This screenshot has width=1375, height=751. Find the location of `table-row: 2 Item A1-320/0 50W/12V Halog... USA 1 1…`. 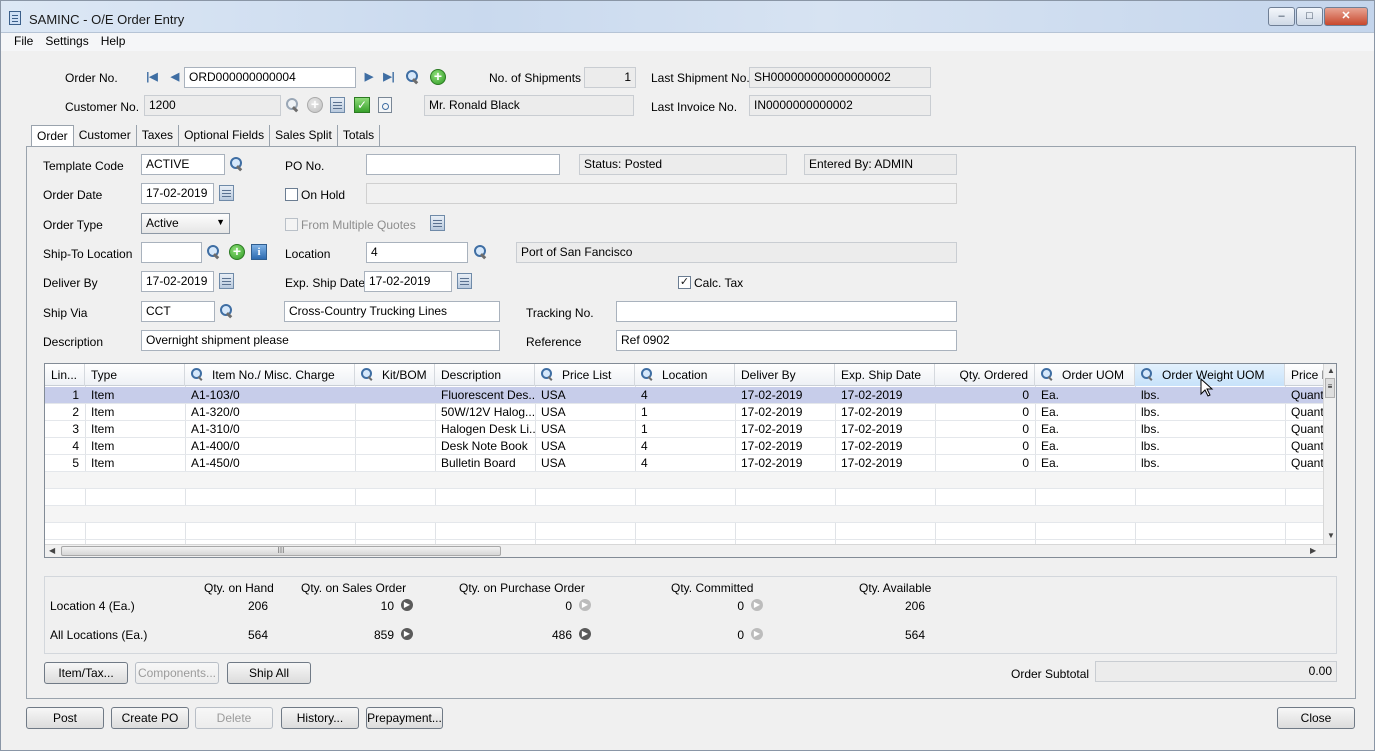

table-row: 2 Item A1-320/0 50W/12V Halog... USA 1 1… is located at coordinates (685, 412).